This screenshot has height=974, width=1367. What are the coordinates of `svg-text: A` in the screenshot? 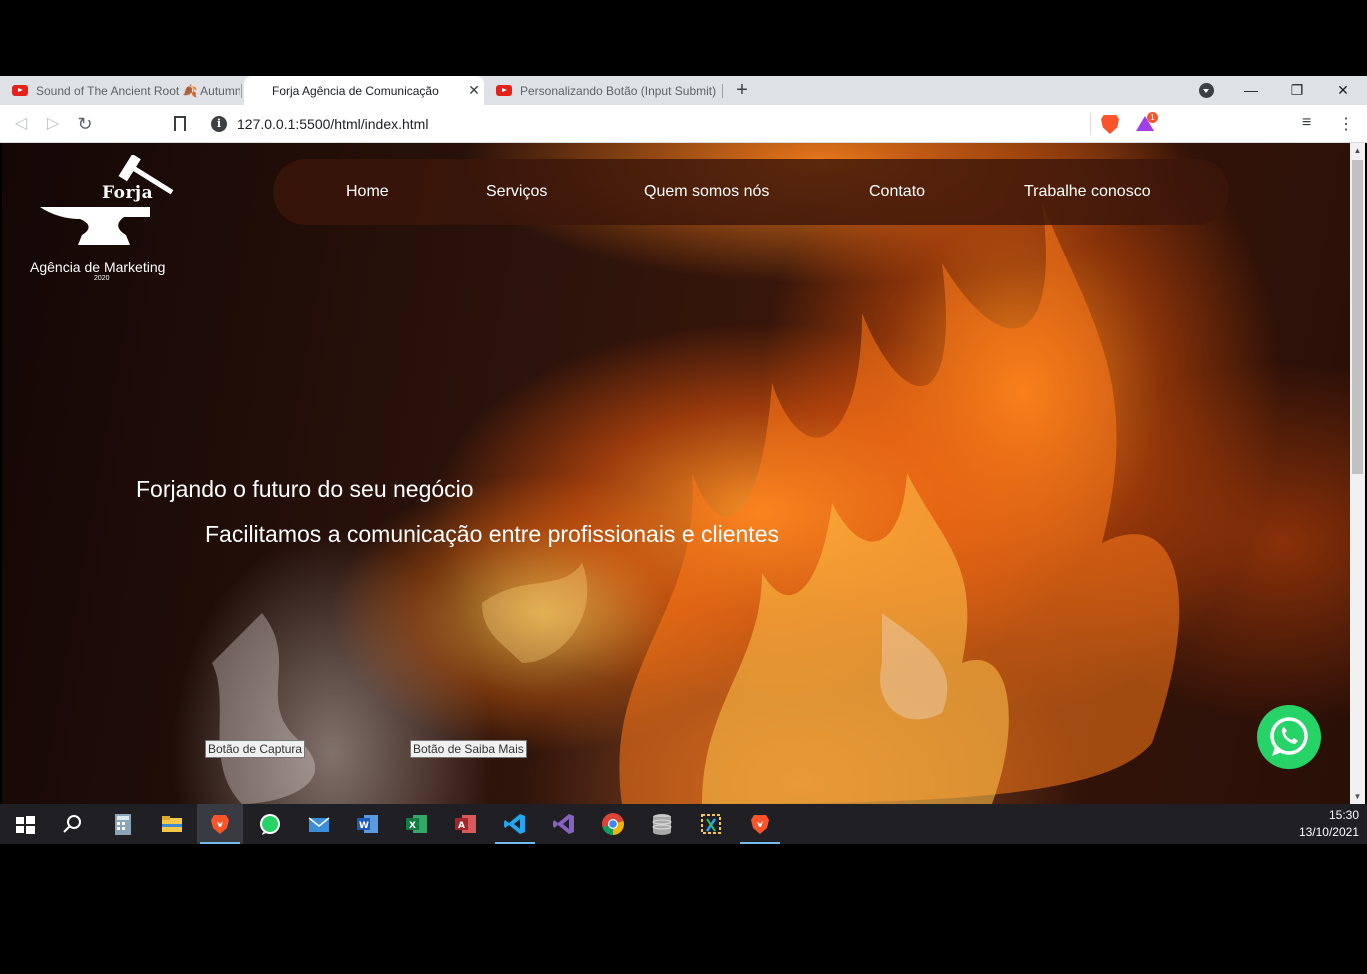 It's located at (461, 826).